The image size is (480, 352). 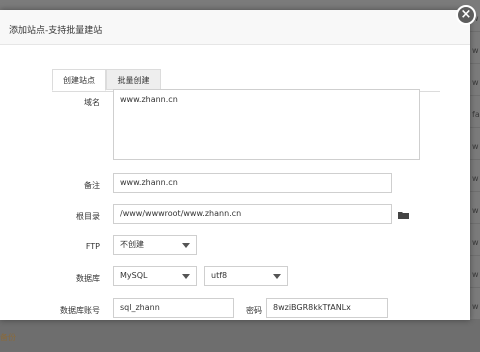 What do you see at coordinates (88, 278) in the screenshot?
I see `database-label: 数据库` at bounding box center [88, 278].